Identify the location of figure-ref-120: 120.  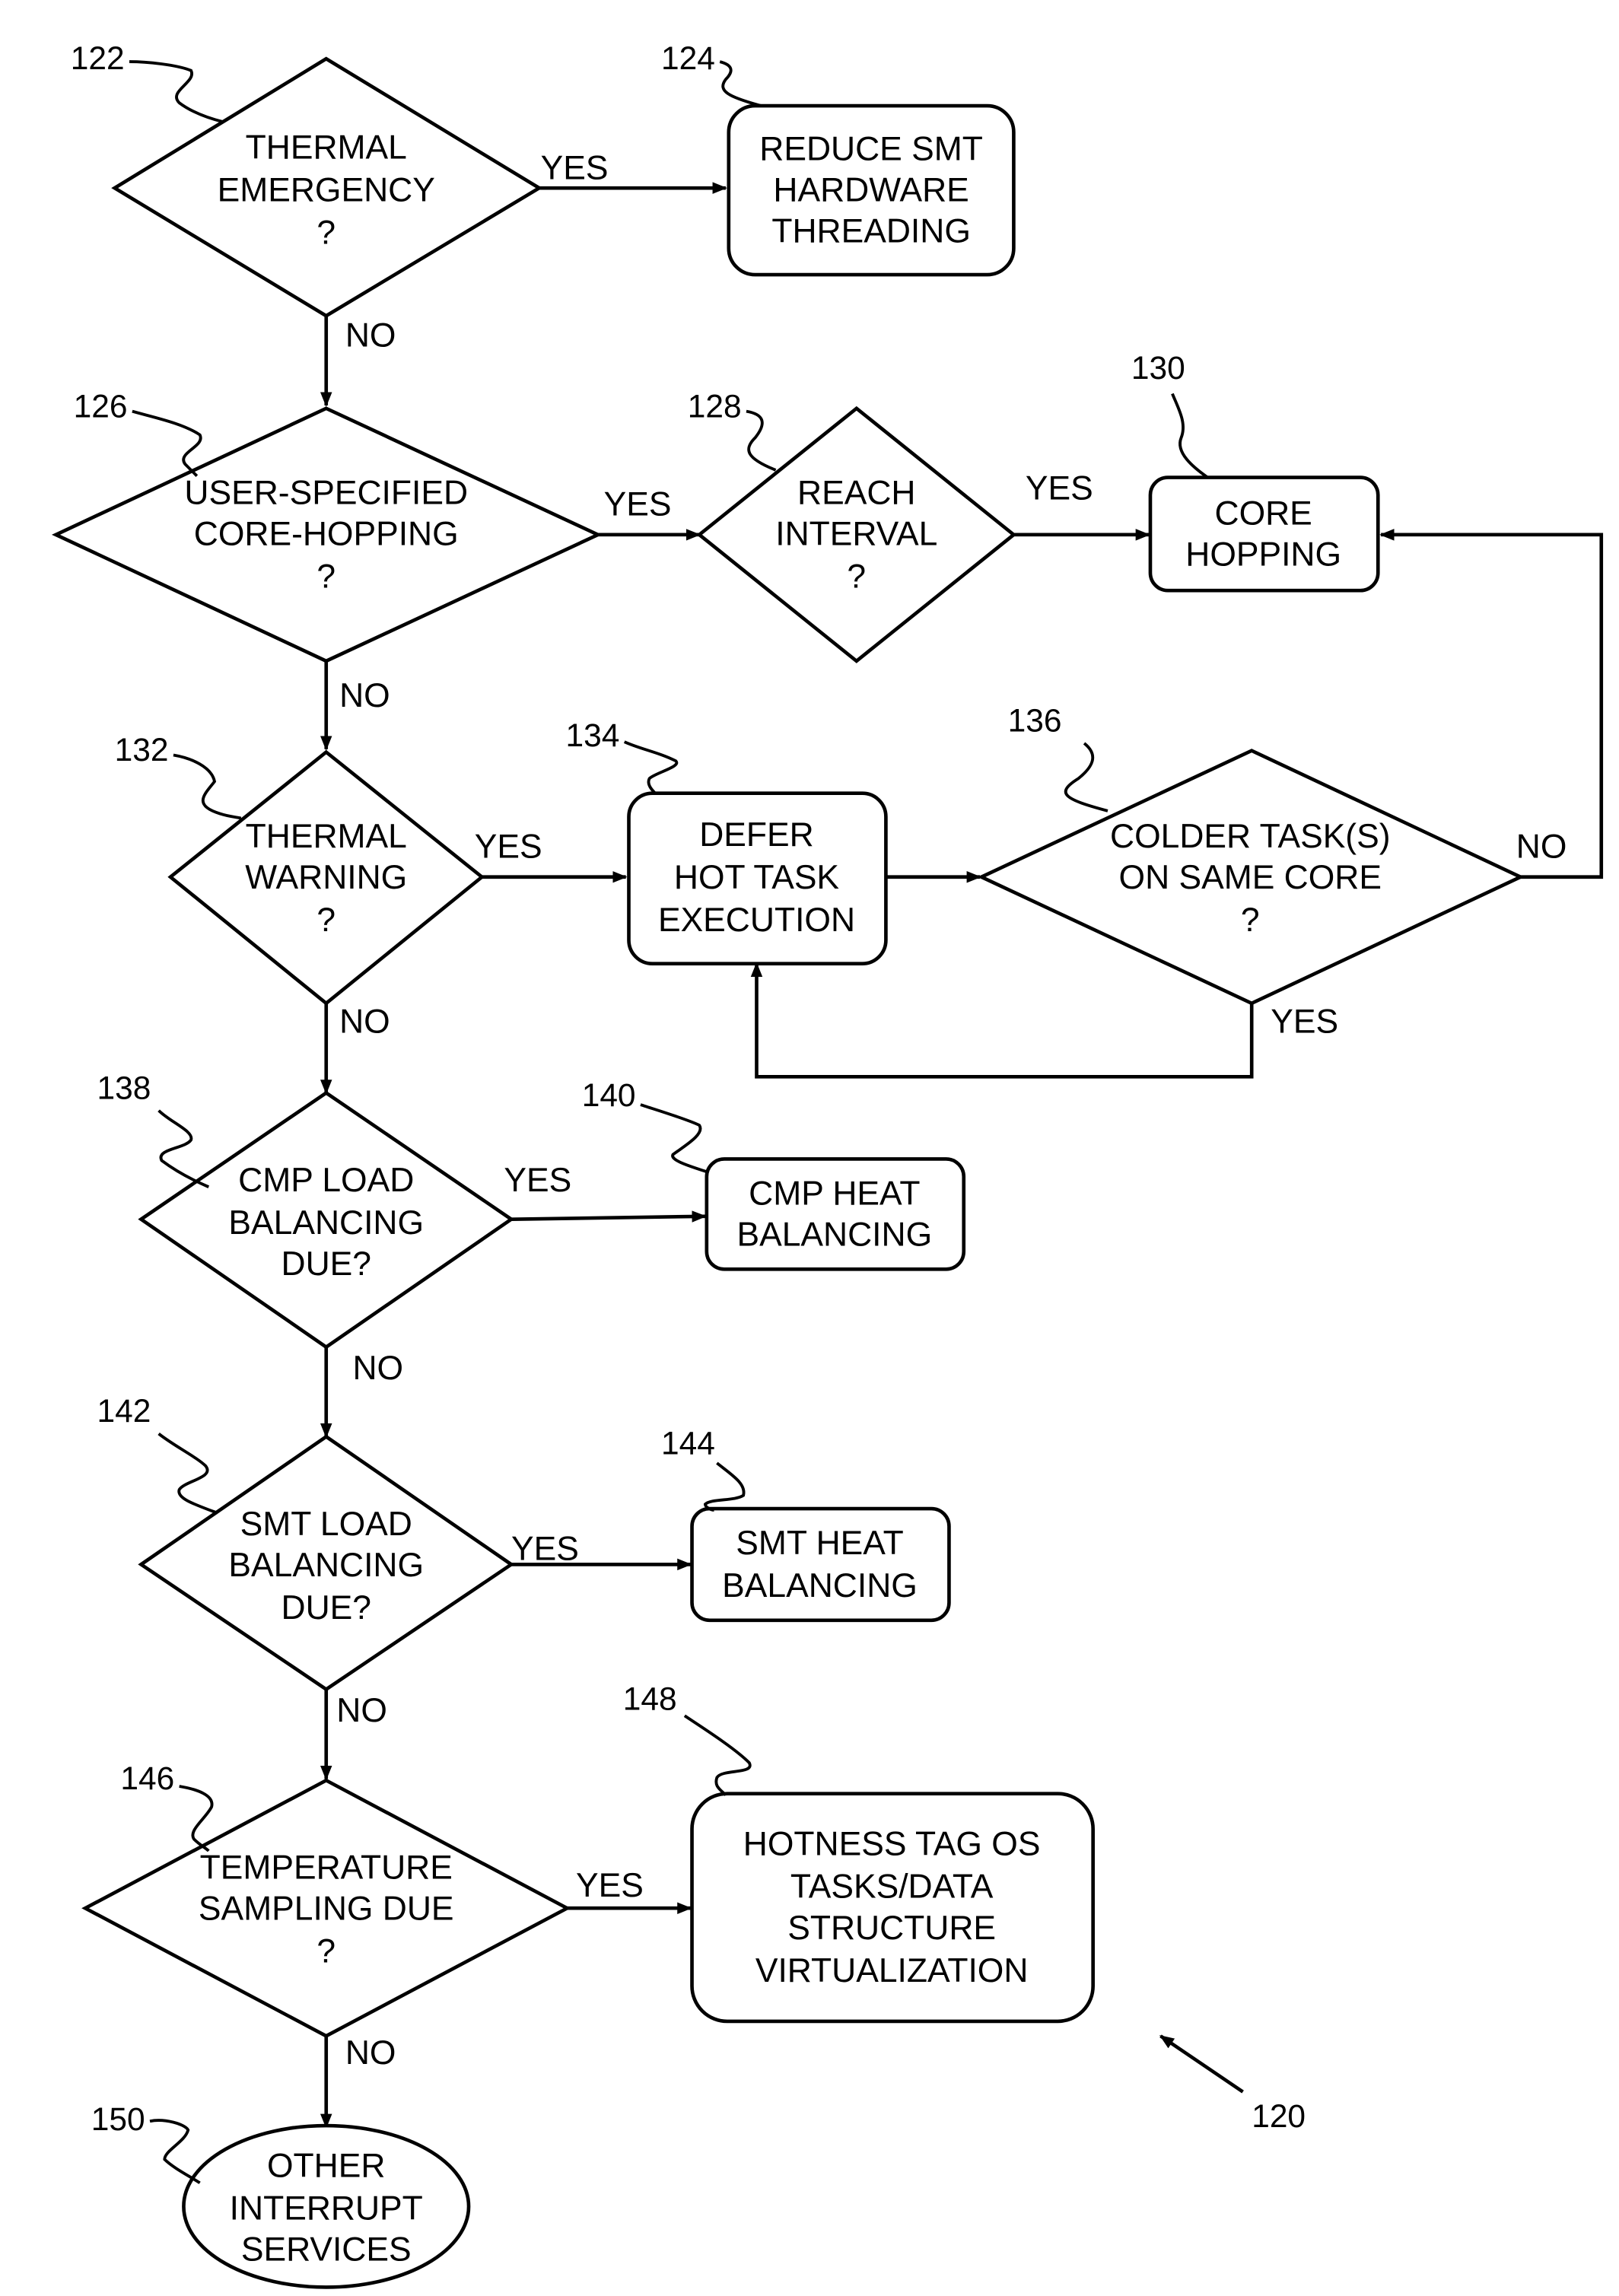
(1279, 2116).